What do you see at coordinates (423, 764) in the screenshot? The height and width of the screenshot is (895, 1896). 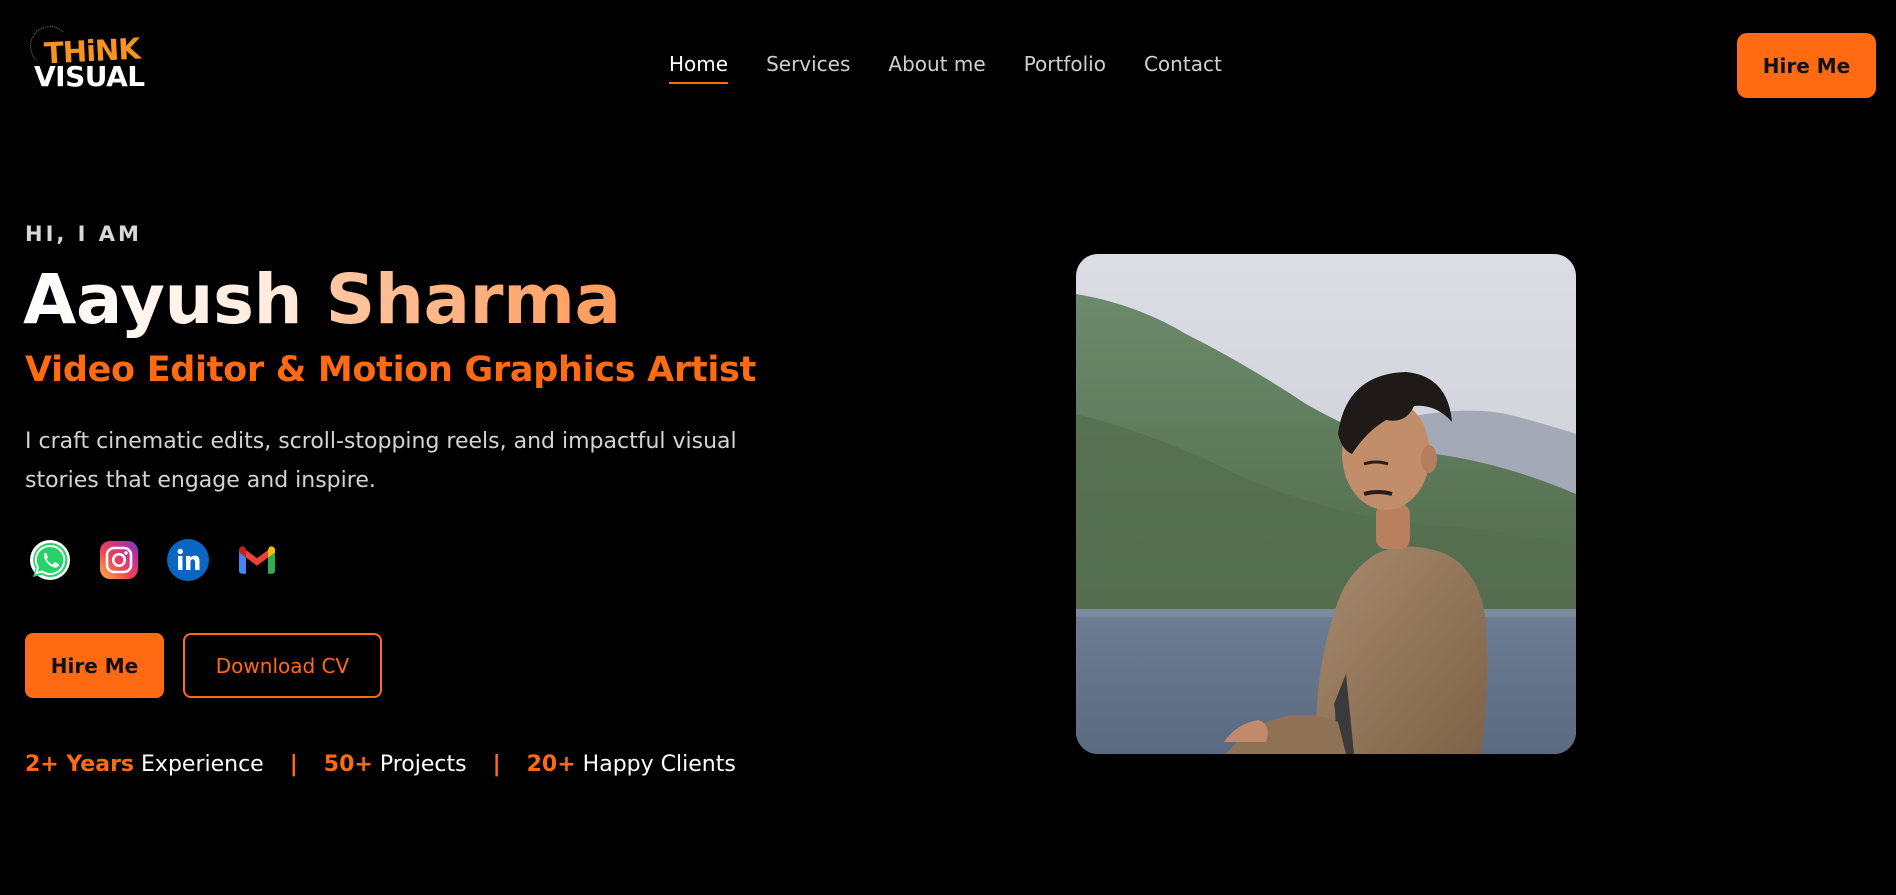 I see `stat-projects-label: Projects` at bounding box center [423, 764].